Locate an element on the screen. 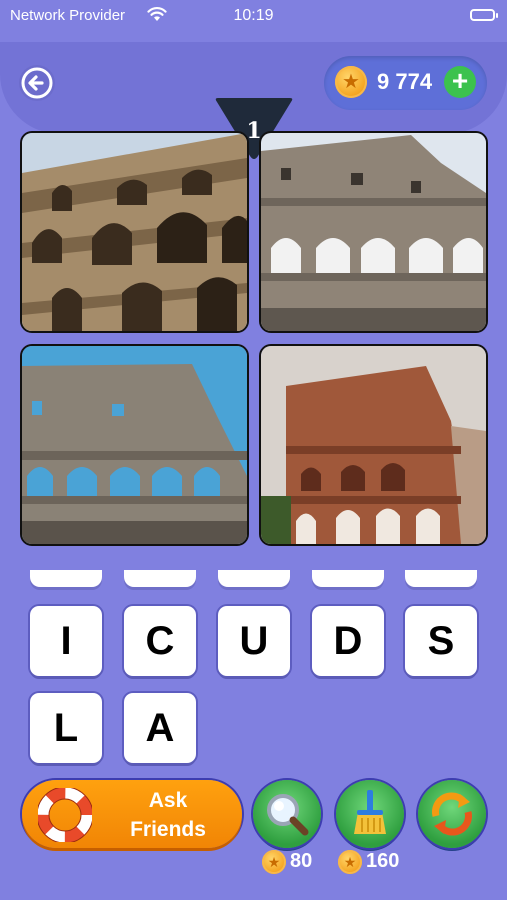 Image resolution: width=507 pixels, height=900 pixels. back-button is located at coordinates (37, 83).